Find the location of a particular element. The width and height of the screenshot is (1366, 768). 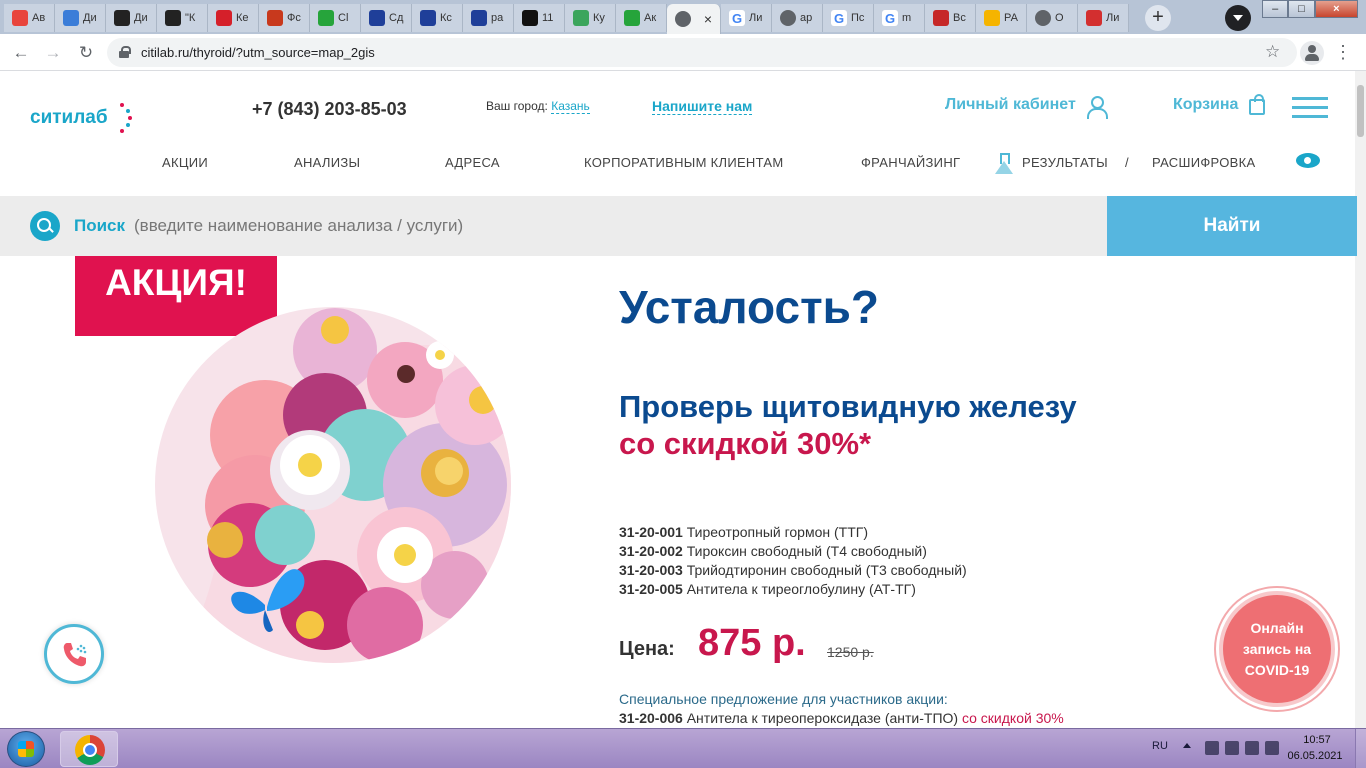

browser-tab: Кс is located at coordinates (437, 18).